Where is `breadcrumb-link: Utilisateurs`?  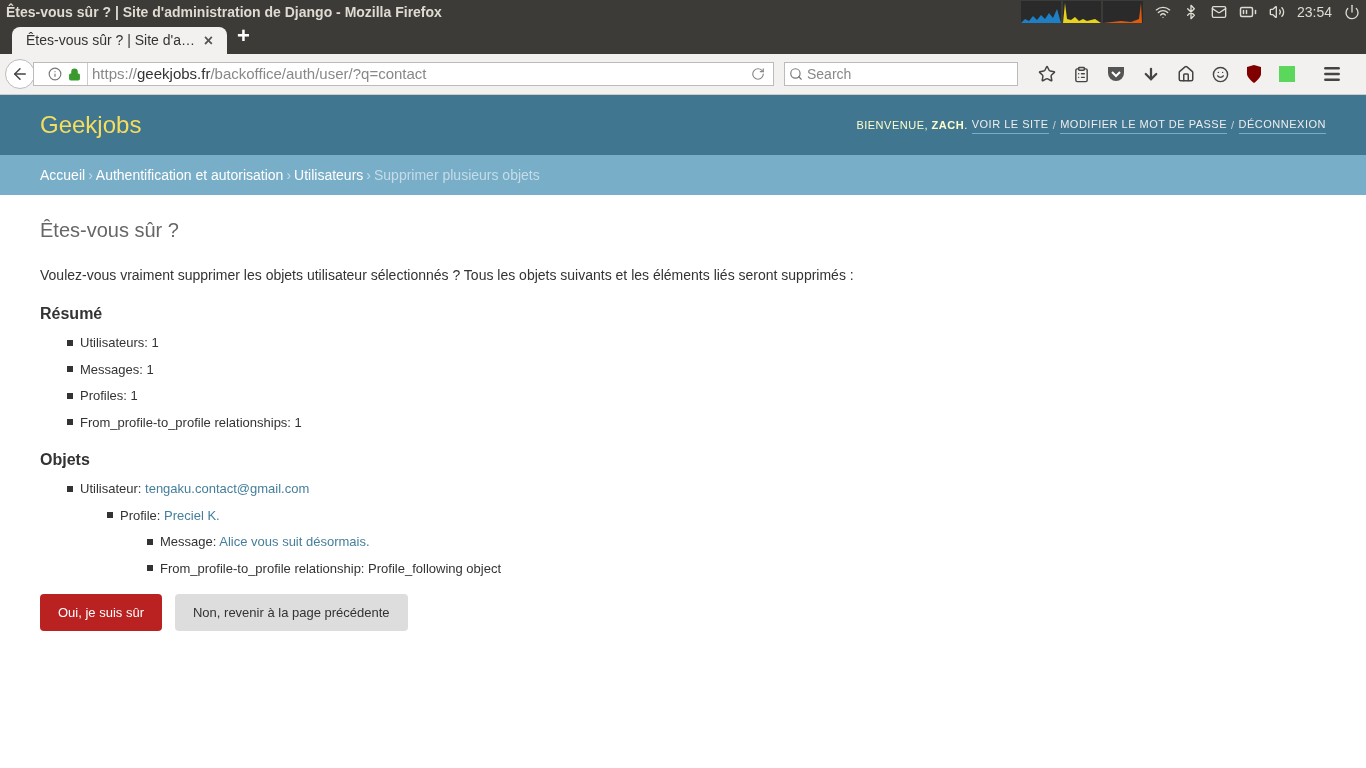
breadcrumb-link: Utilisateurs is located at coordinates (329, 175).